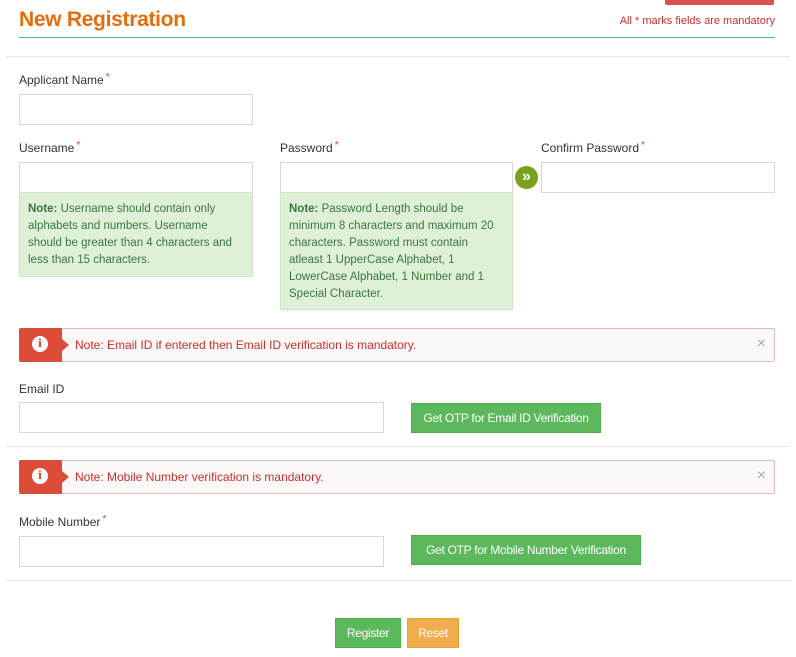 This screenshot has width=796, height=657. Describe the element at coordinates (697, 21) in the screenshot. I see `mandatory-fields-note: All * marks fields are mandatory` at that location.